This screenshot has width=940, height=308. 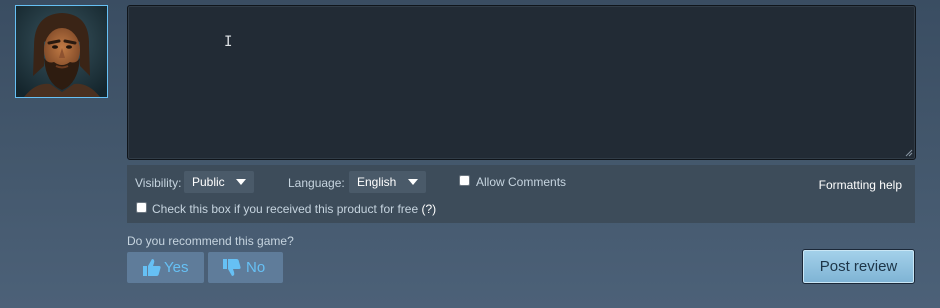 I want to click on language-dropdown: English, so click(x=387, y=182).